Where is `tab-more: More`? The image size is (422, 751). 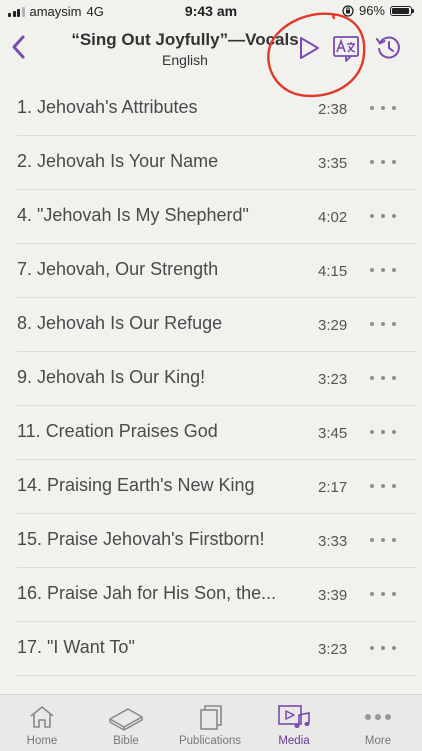 tab-more: More is located at coordinates (378, 723).